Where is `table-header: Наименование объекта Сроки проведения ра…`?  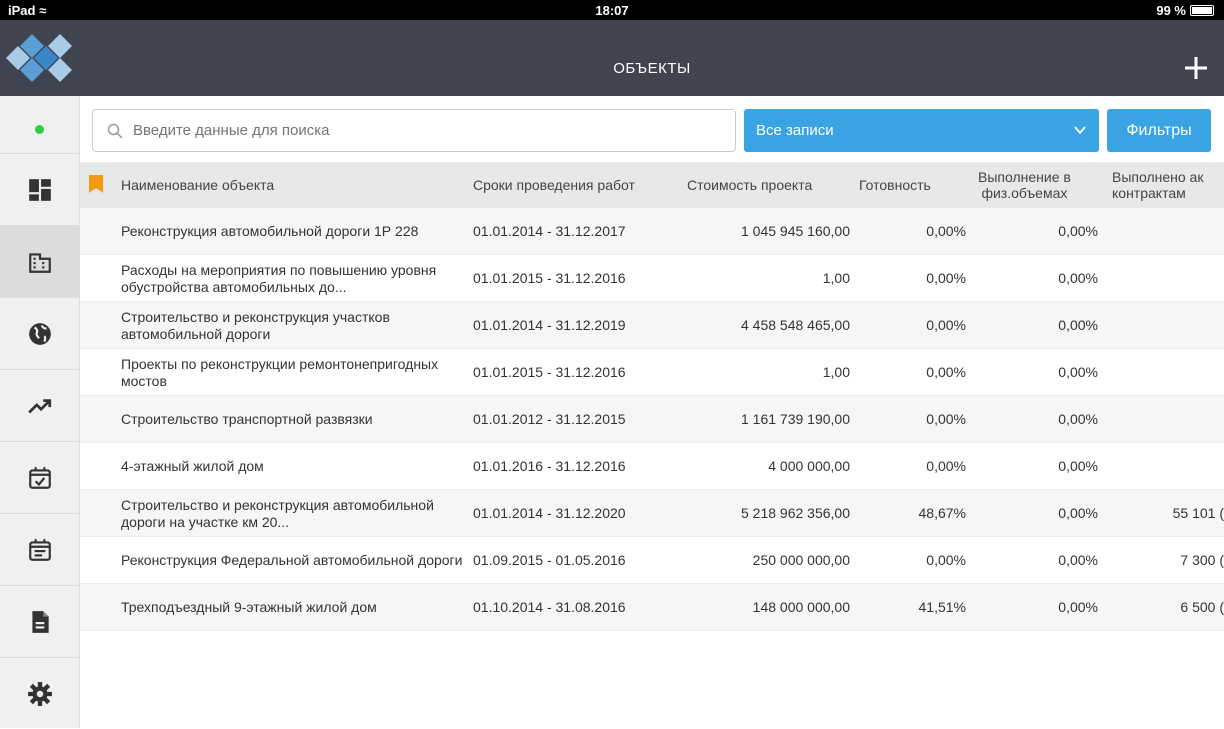
table-header: Наименование объекта Сроки проведения ра… is located at coordinates (652, 185).